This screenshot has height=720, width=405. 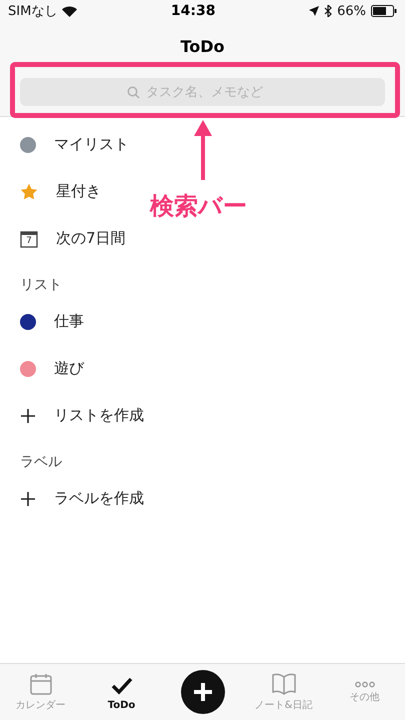 What do you see at coordinates (33, 11) in the screenshot?
I see `carrier-label: SIMなし` at bounding box center [33, 11].